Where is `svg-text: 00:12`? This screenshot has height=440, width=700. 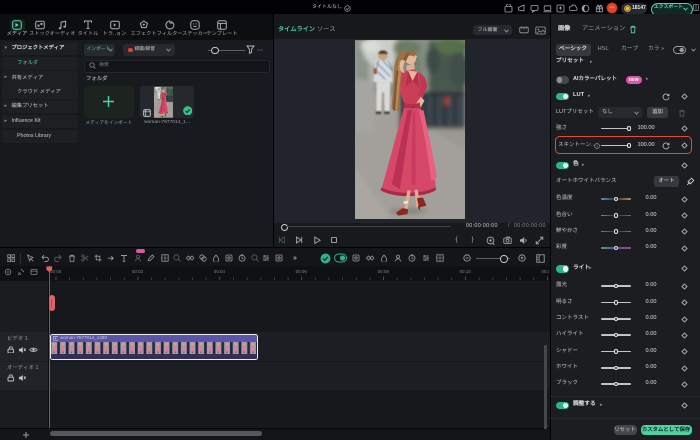 svg-text: 00:12 is located at coordinates (545, 271).